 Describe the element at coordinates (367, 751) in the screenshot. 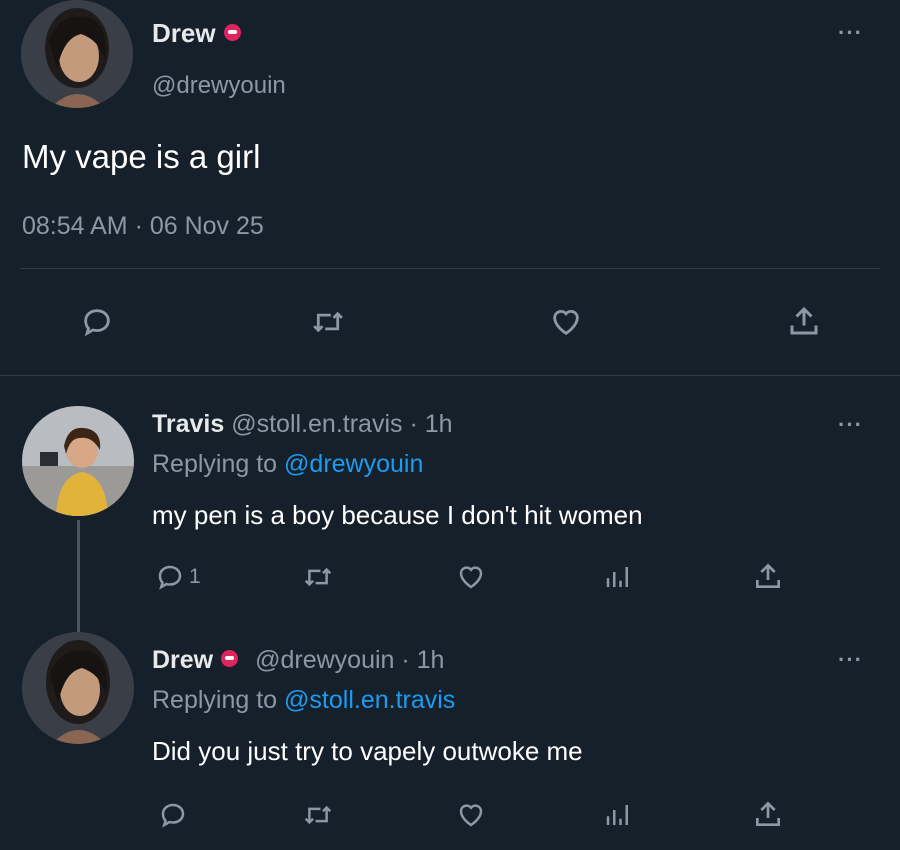

I see `reply-text: Did you just try to vapely outwoke me` at that location.